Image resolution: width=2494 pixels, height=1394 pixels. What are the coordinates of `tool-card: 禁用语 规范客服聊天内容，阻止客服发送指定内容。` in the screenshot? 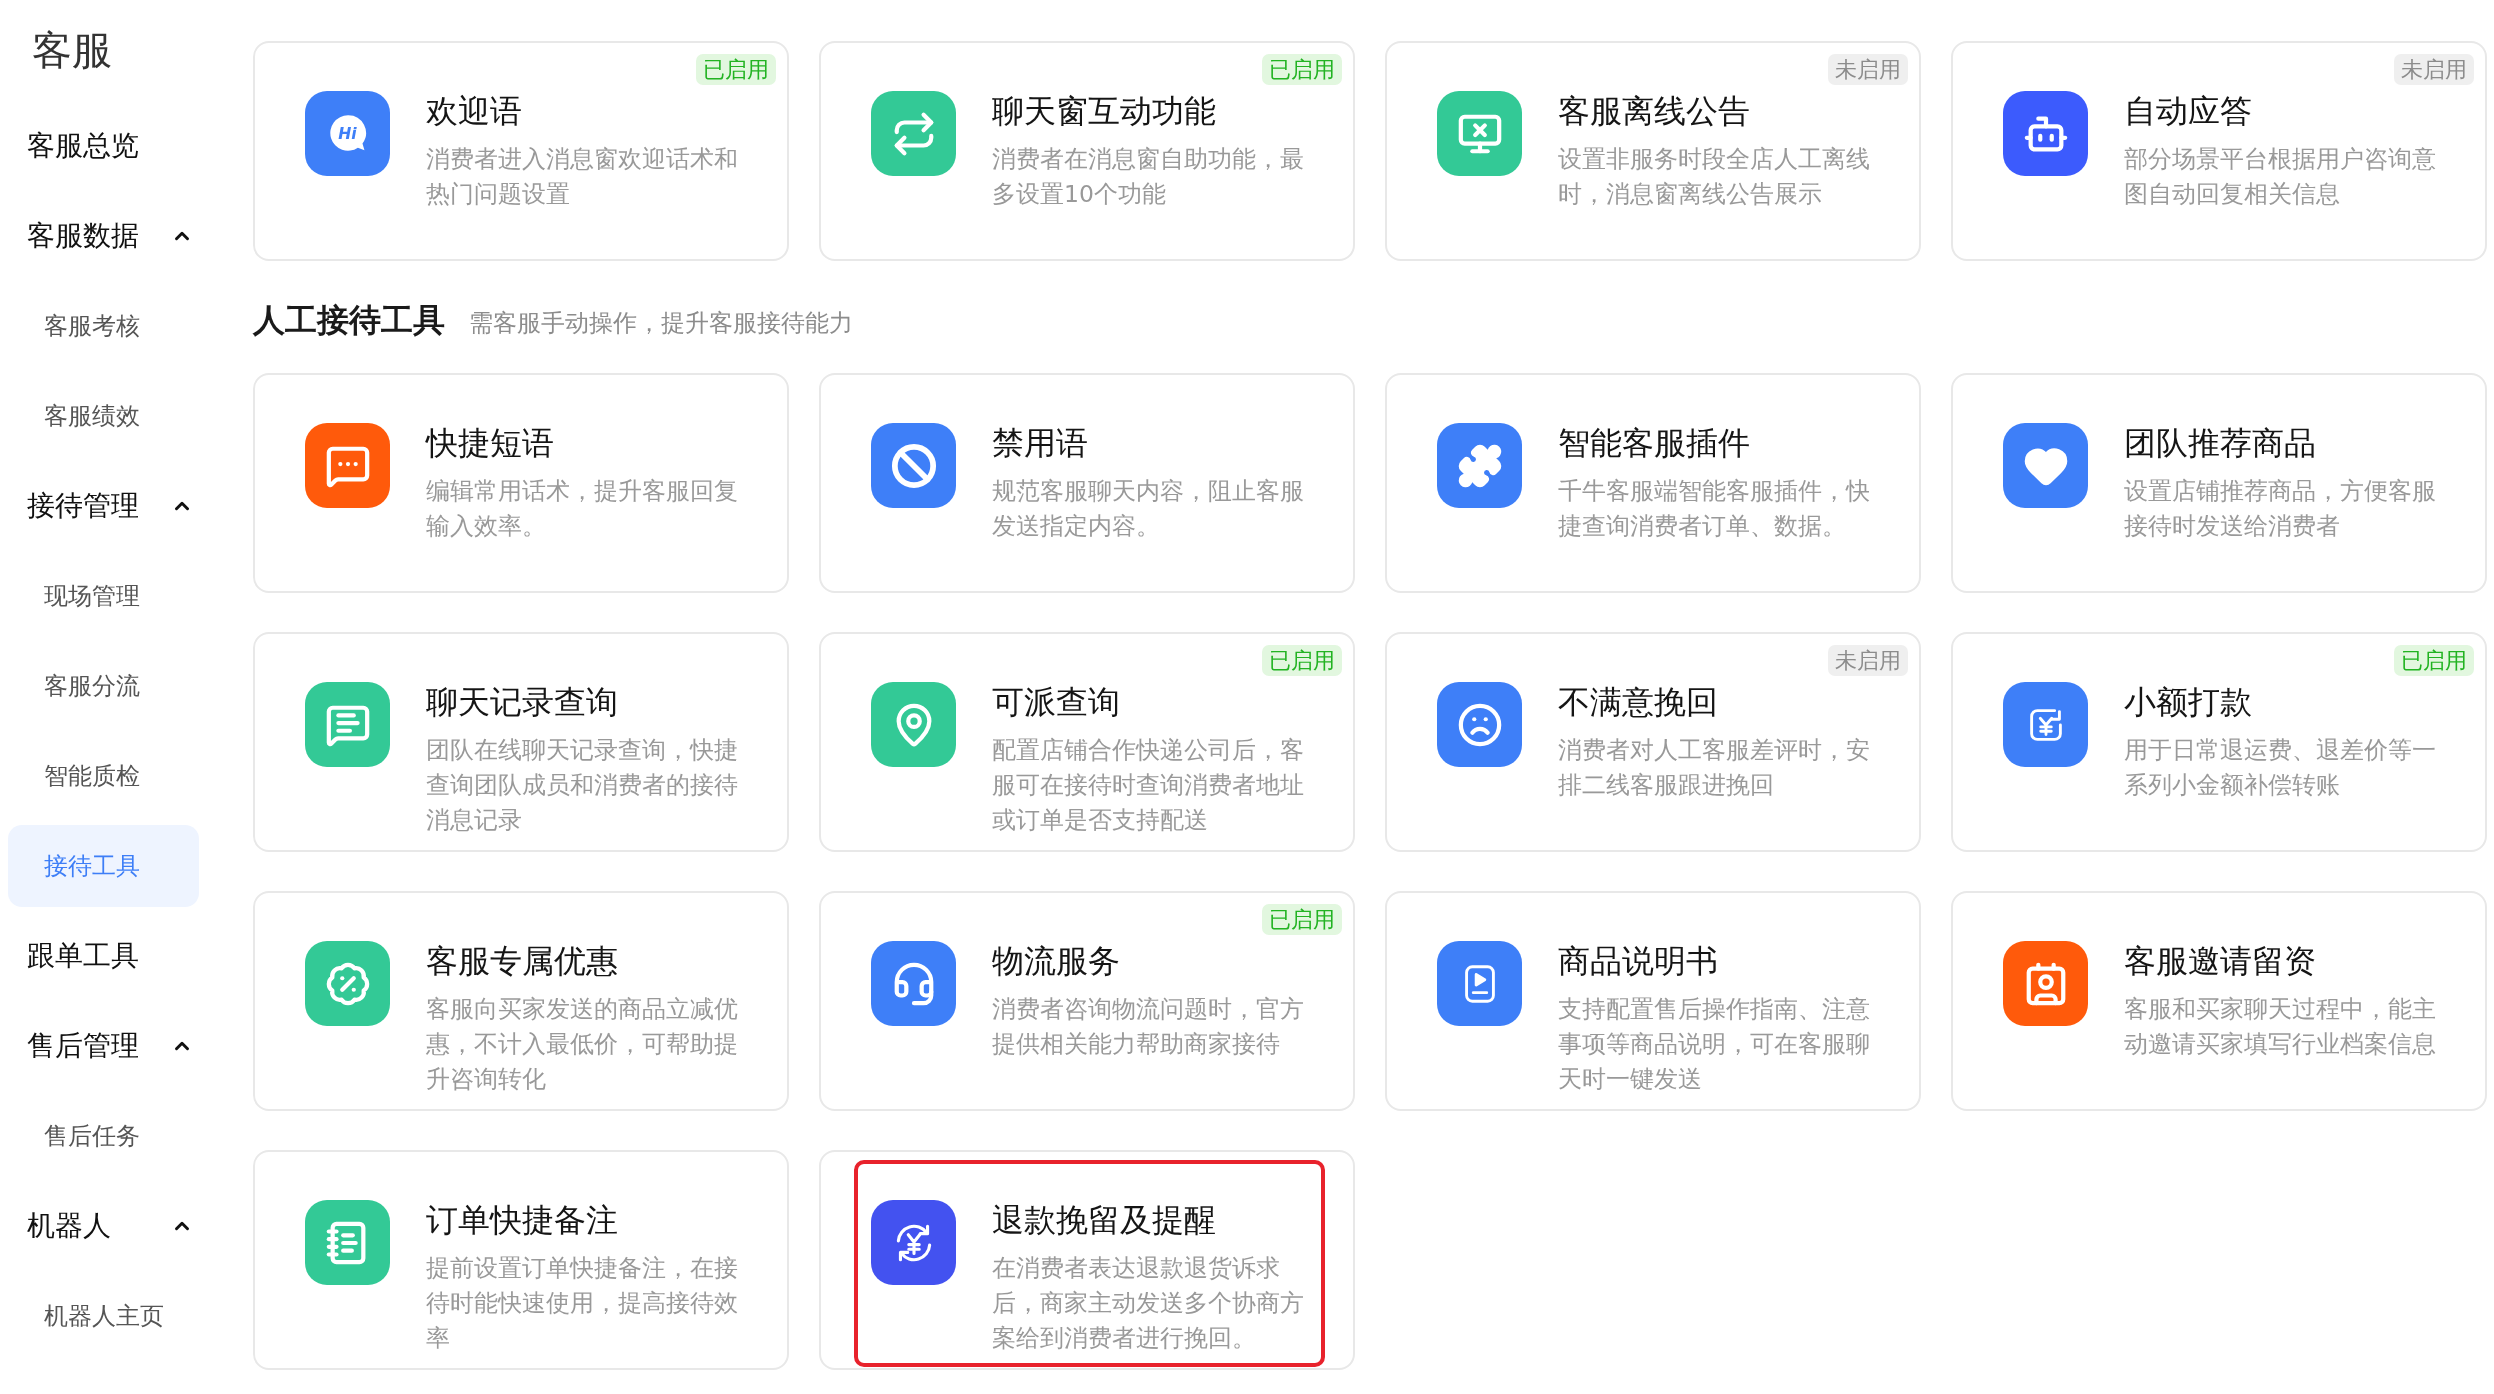 It's located at (1087, 483).